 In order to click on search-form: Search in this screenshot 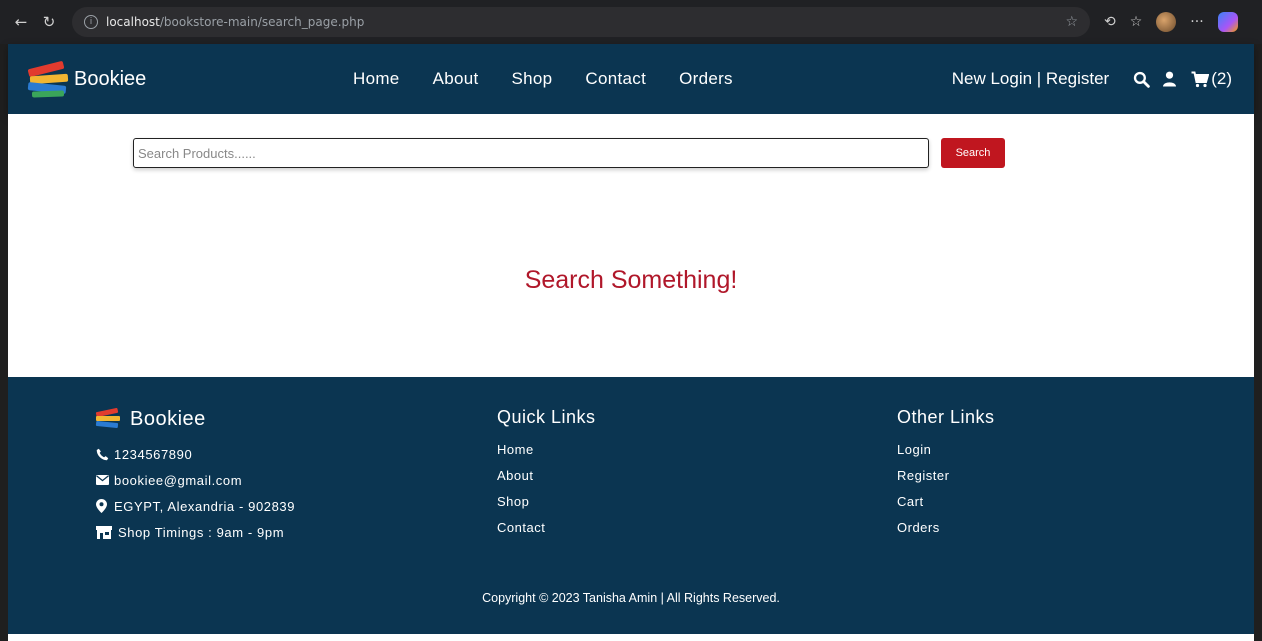, I will do `click(569, 153)`.